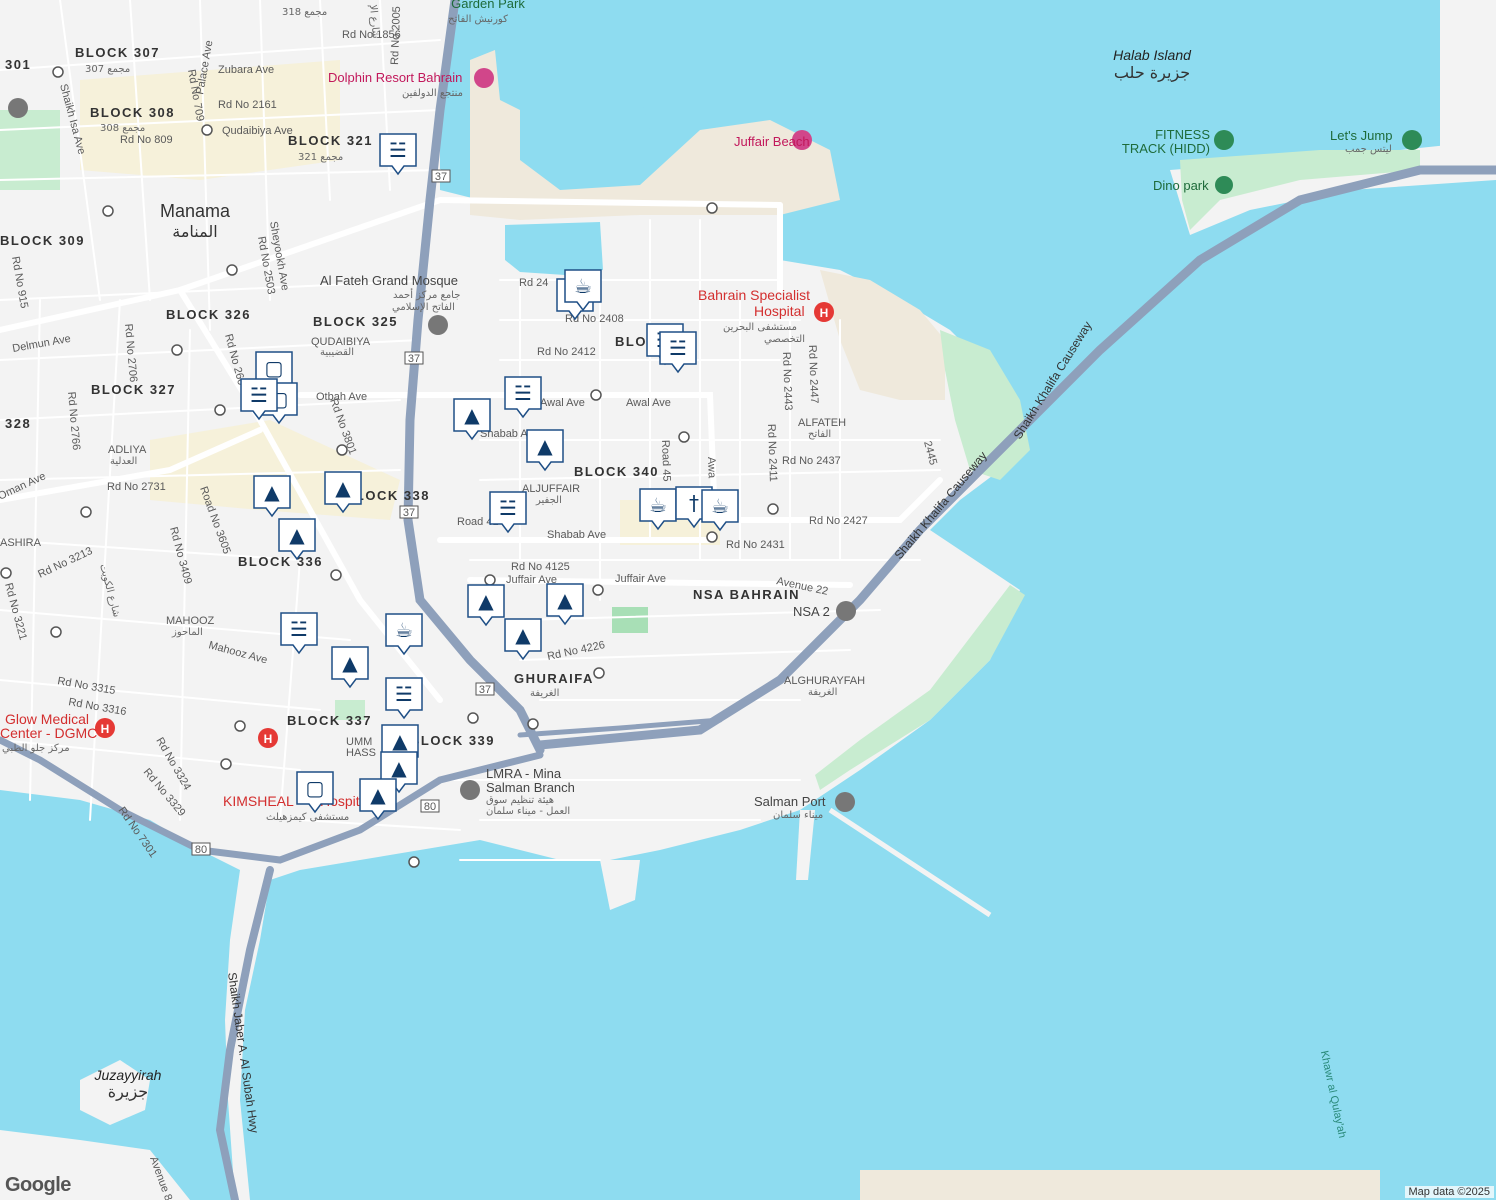 This screenshot has height=1200, width=1496. What do you see at coordinates (631, 341) in the screenshot?
I see `block-label: BLO` at bounding box center [631, 341].